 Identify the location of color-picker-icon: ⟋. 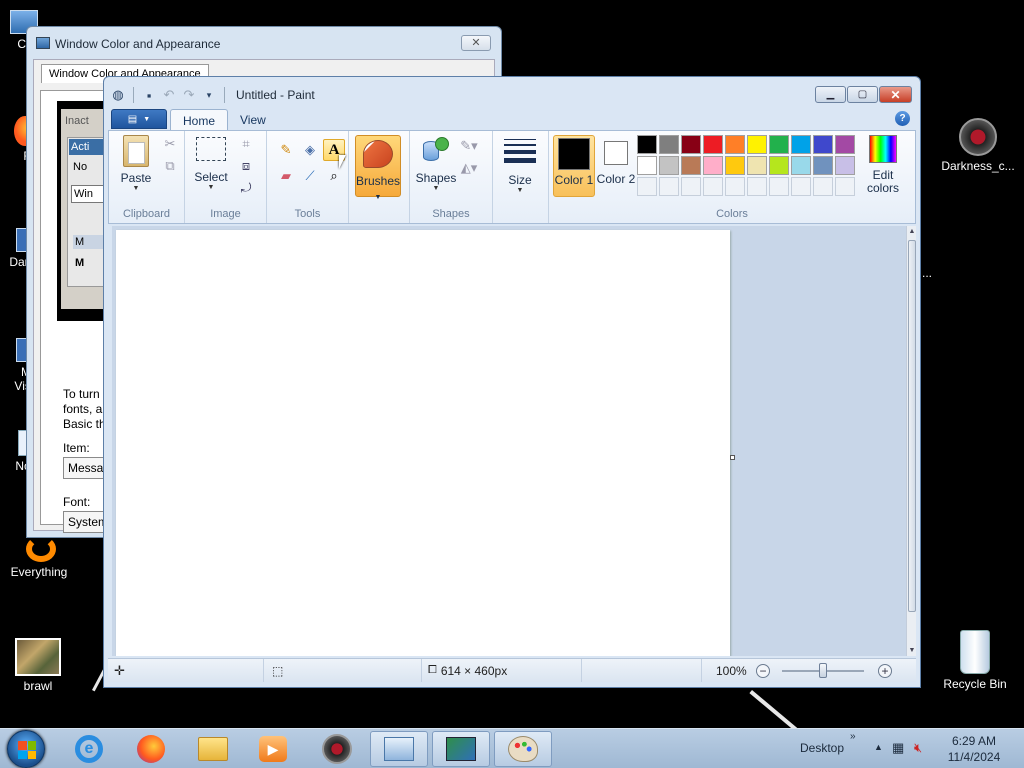
(310, 176).